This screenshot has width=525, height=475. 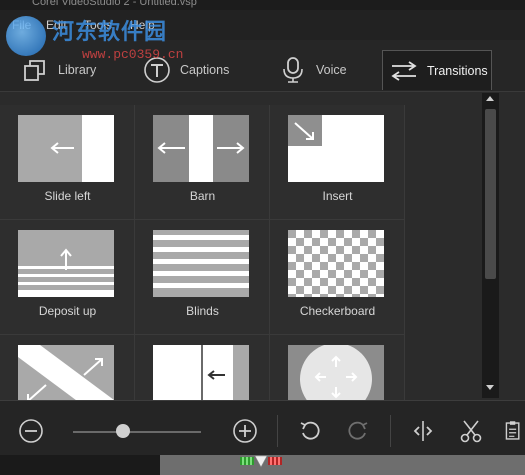 I want to click on paste-button, so click(x=513, y=431).